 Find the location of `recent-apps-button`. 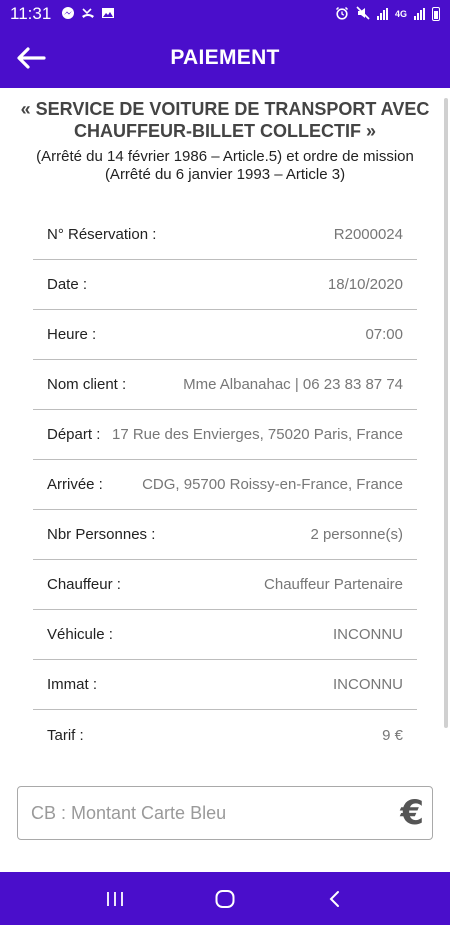

recent-apps-button is located at coordinates (115, 899).